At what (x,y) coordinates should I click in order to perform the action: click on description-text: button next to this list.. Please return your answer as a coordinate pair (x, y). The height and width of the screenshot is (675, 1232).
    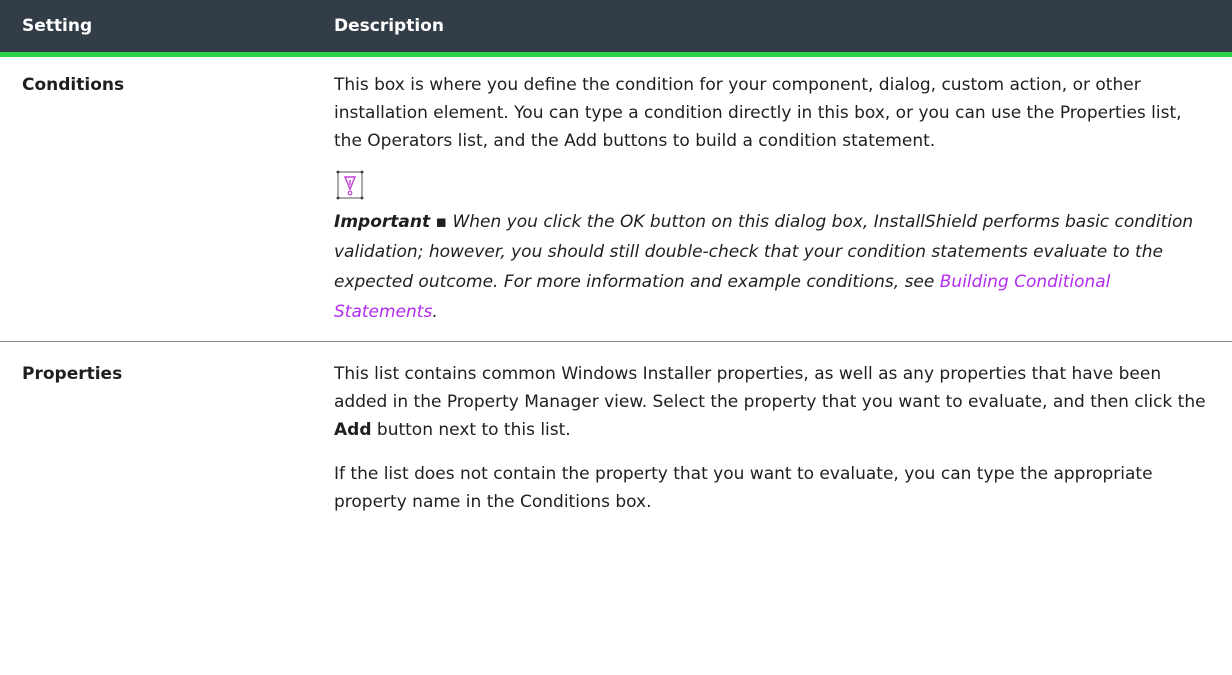
    Looking at the image, I should click on (471, 430).